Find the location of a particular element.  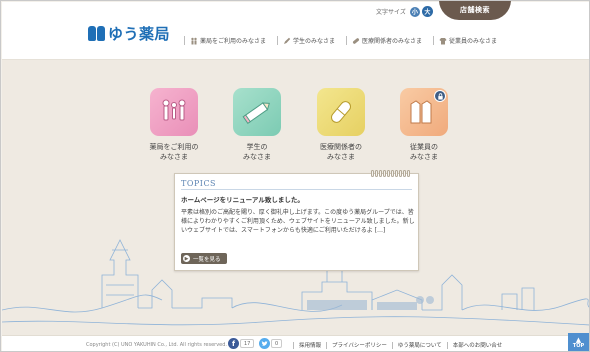

footer-link-label: ゆう薬局について is located at coordinates (419, 346).